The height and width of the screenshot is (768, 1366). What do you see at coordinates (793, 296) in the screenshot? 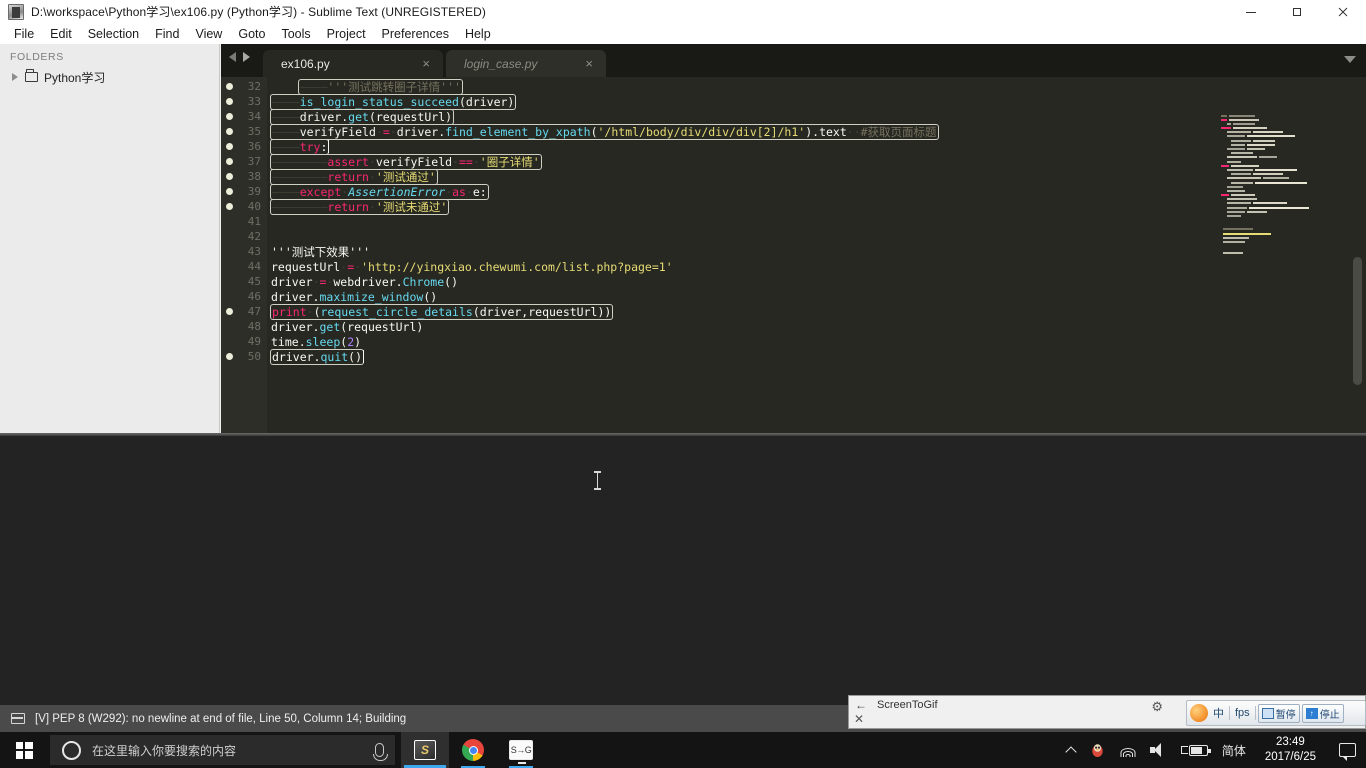
I see `code-line: 46 driver.maximize_window()` at bounding box center [793, 296].